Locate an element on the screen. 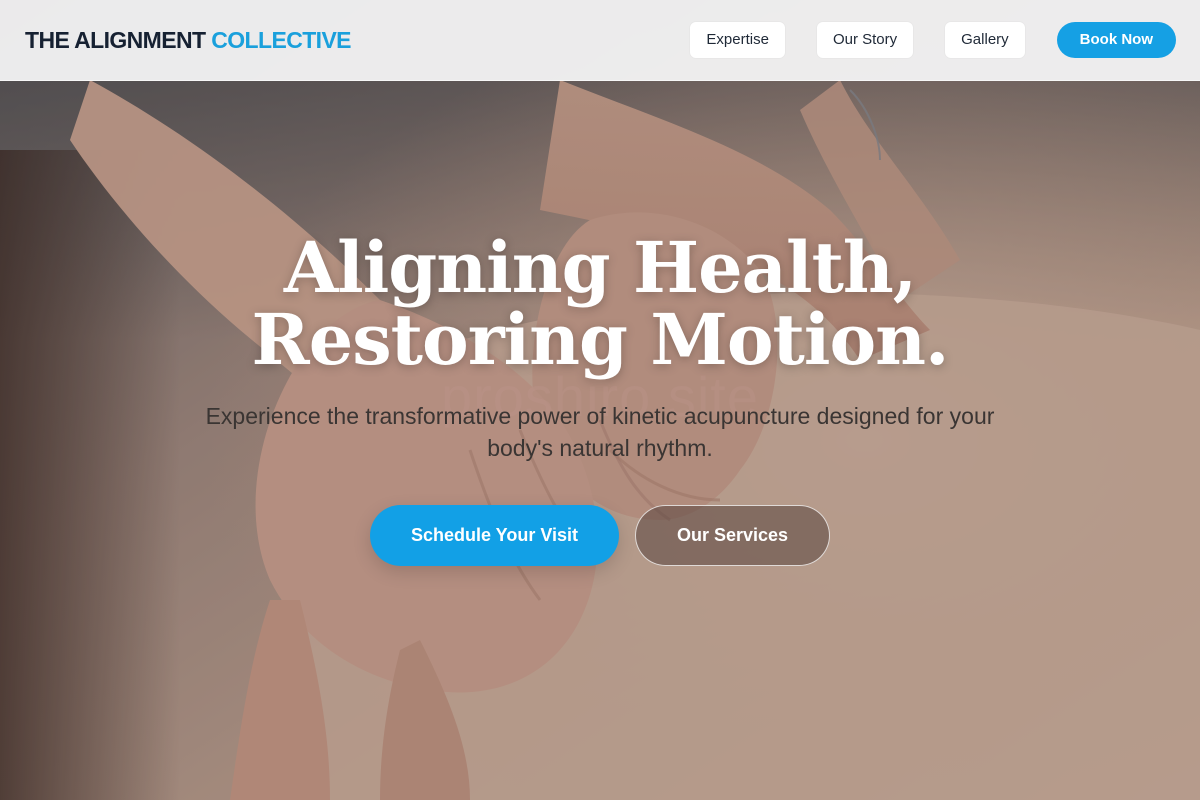  brand-logo: THE ALIGNMENT COLLECTIVE is located at coordinates (188, 40).